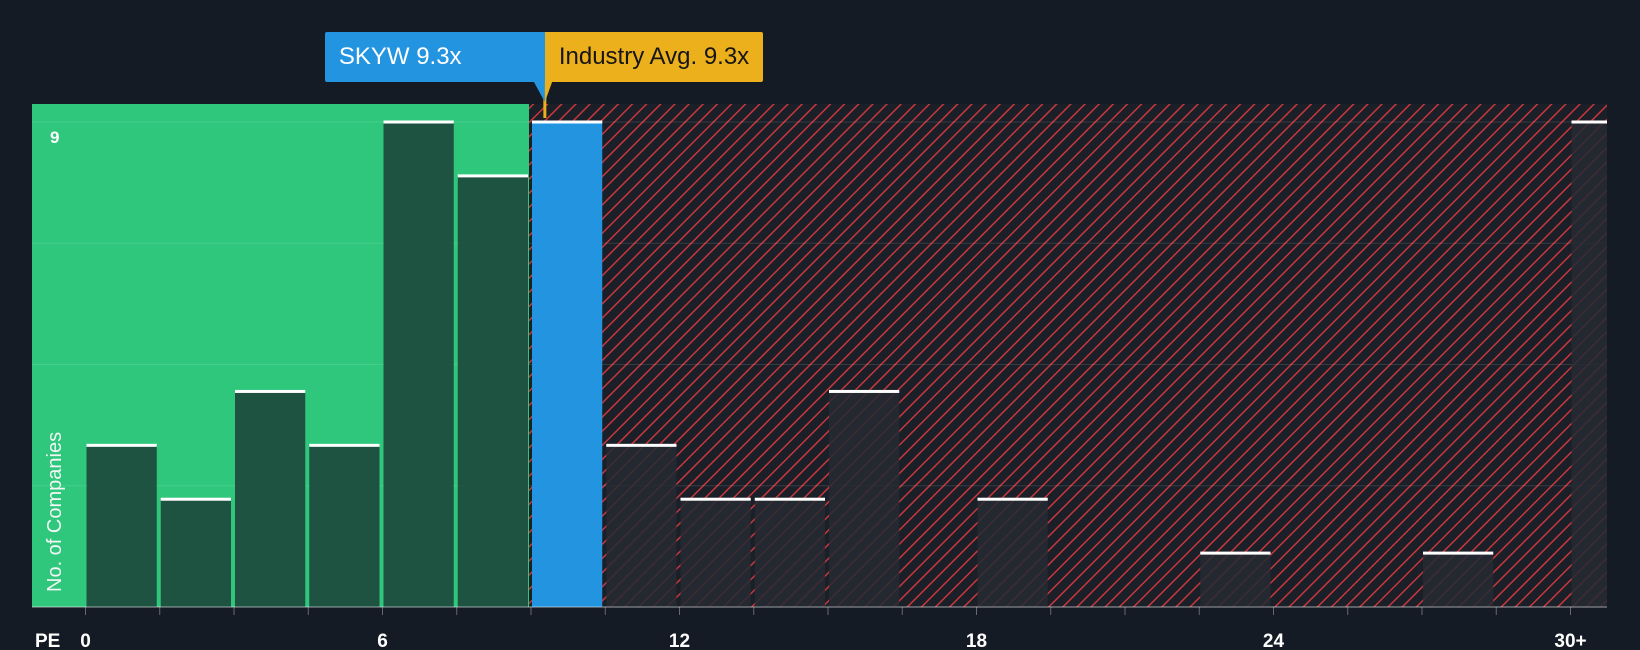 The height and width of the screenshot is (650, 1640). Describe the element at coordinates (47, 640) in the screenshot. I see `x-axis-label: PE` at that location.